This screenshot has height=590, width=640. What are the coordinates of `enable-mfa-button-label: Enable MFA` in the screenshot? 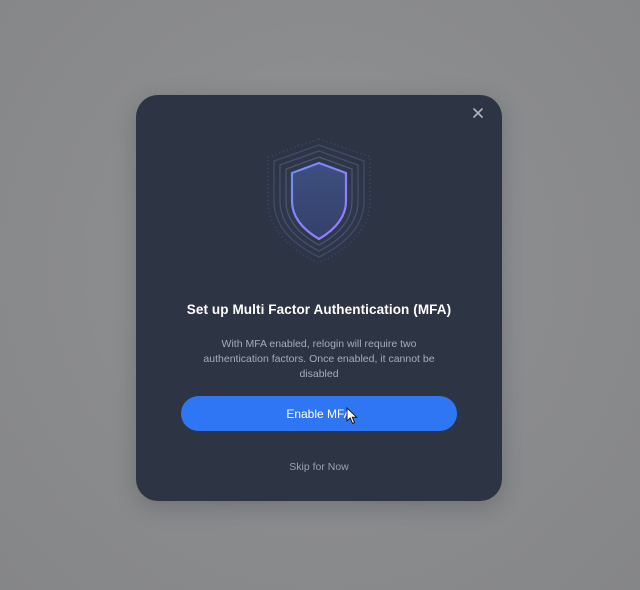 It's located at (319, 413).